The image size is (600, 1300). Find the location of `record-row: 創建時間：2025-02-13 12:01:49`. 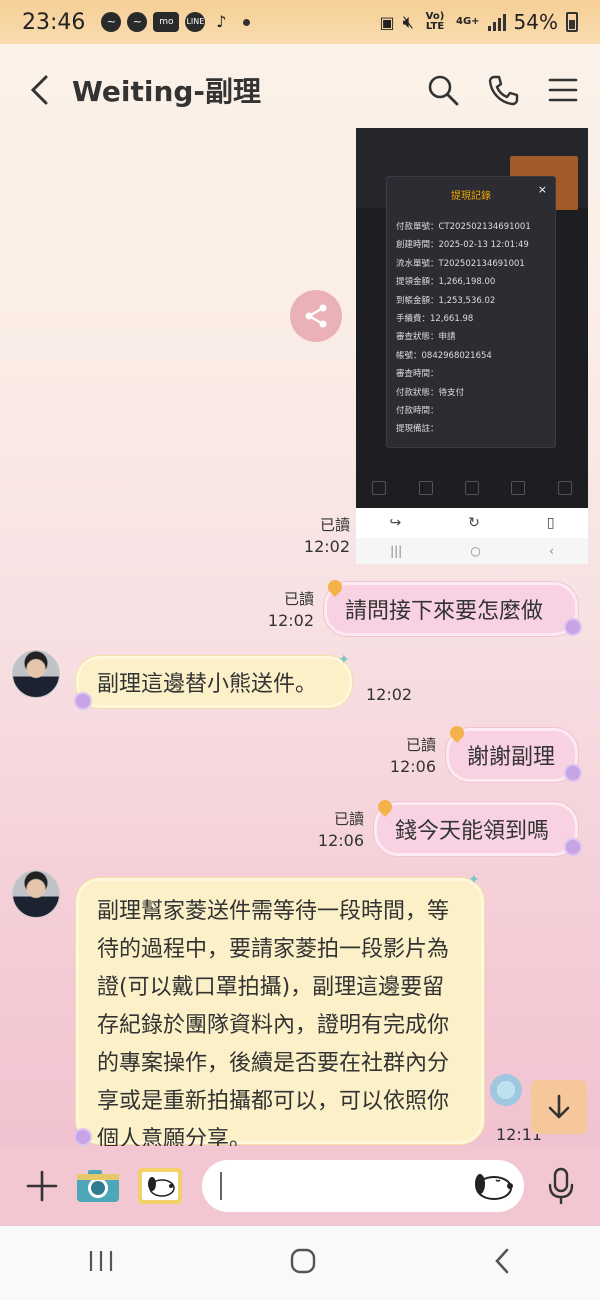

record-row: 創建時間：2025-02-13 12:01:49 is located at coordinates (462, 245).